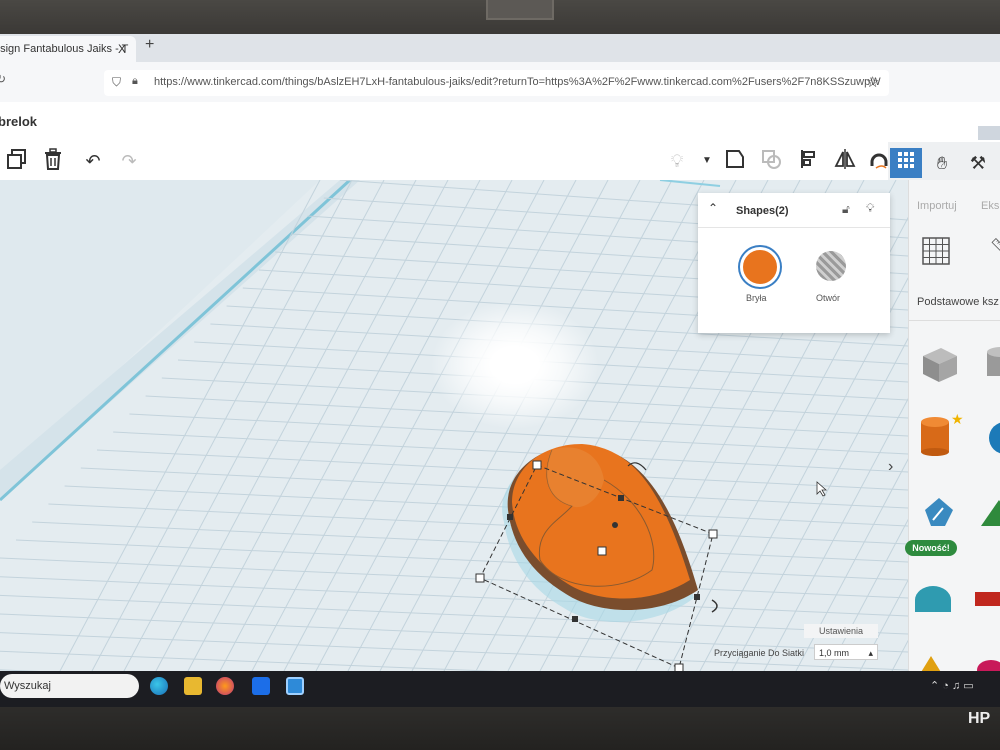  Describe the element at coordinates (937, 206) in the screenshot. I see `import-button: Importuj` at that location.